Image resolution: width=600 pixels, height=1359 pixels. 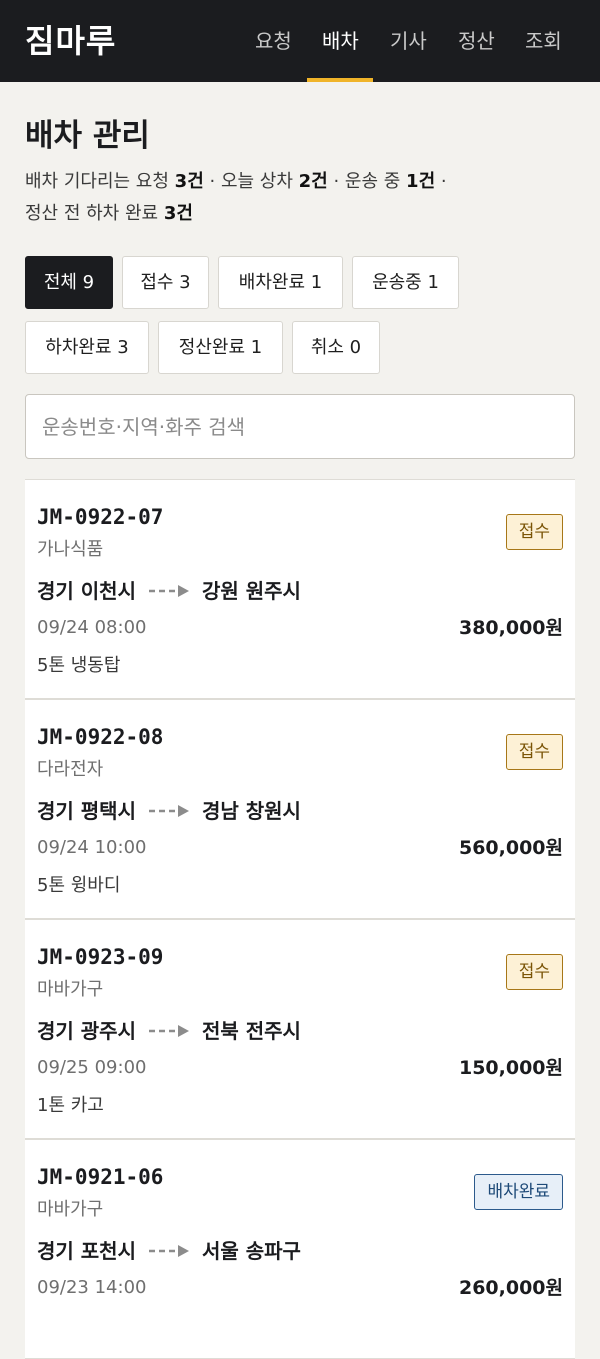 What do you see at coordinates (220, 347) in the screenshot?
I see `filter-chip-settled: 정산완료 1` at bounding box center [220, 347].